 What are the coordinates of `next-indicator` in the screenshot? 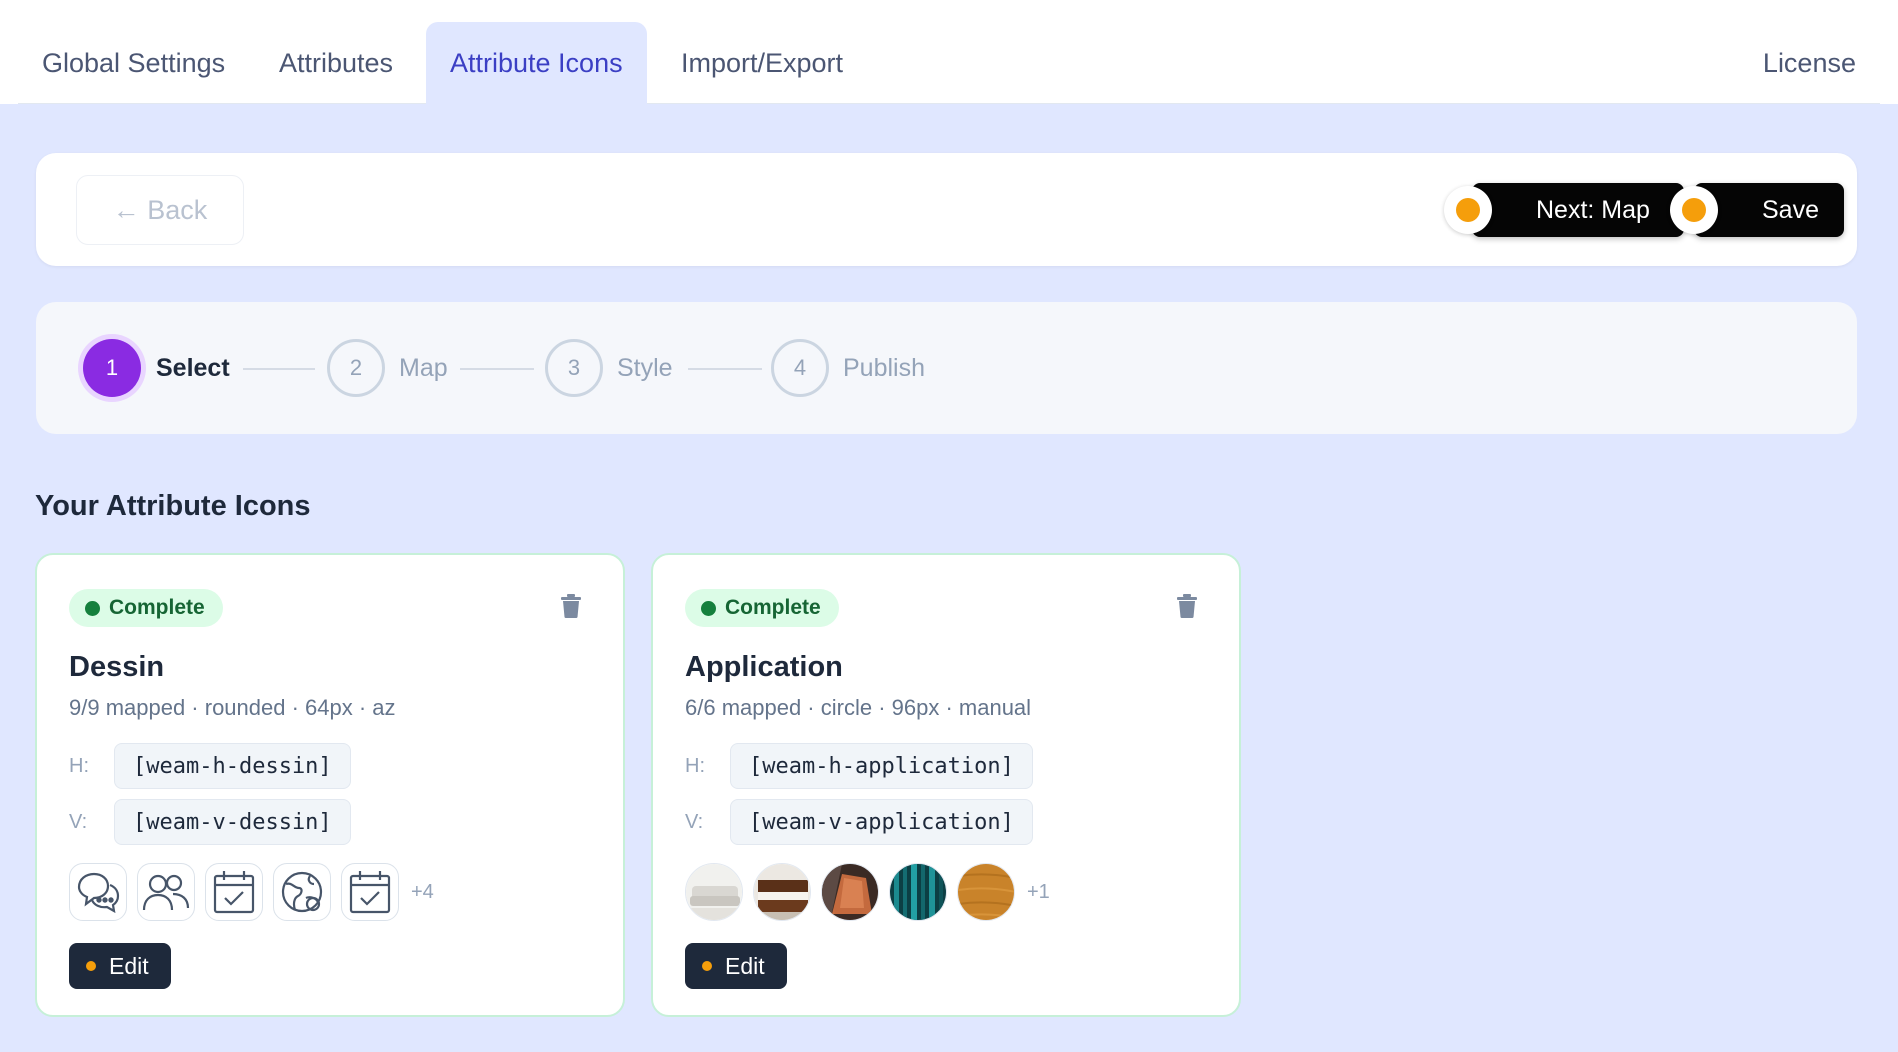 It's located at (1468, 210).